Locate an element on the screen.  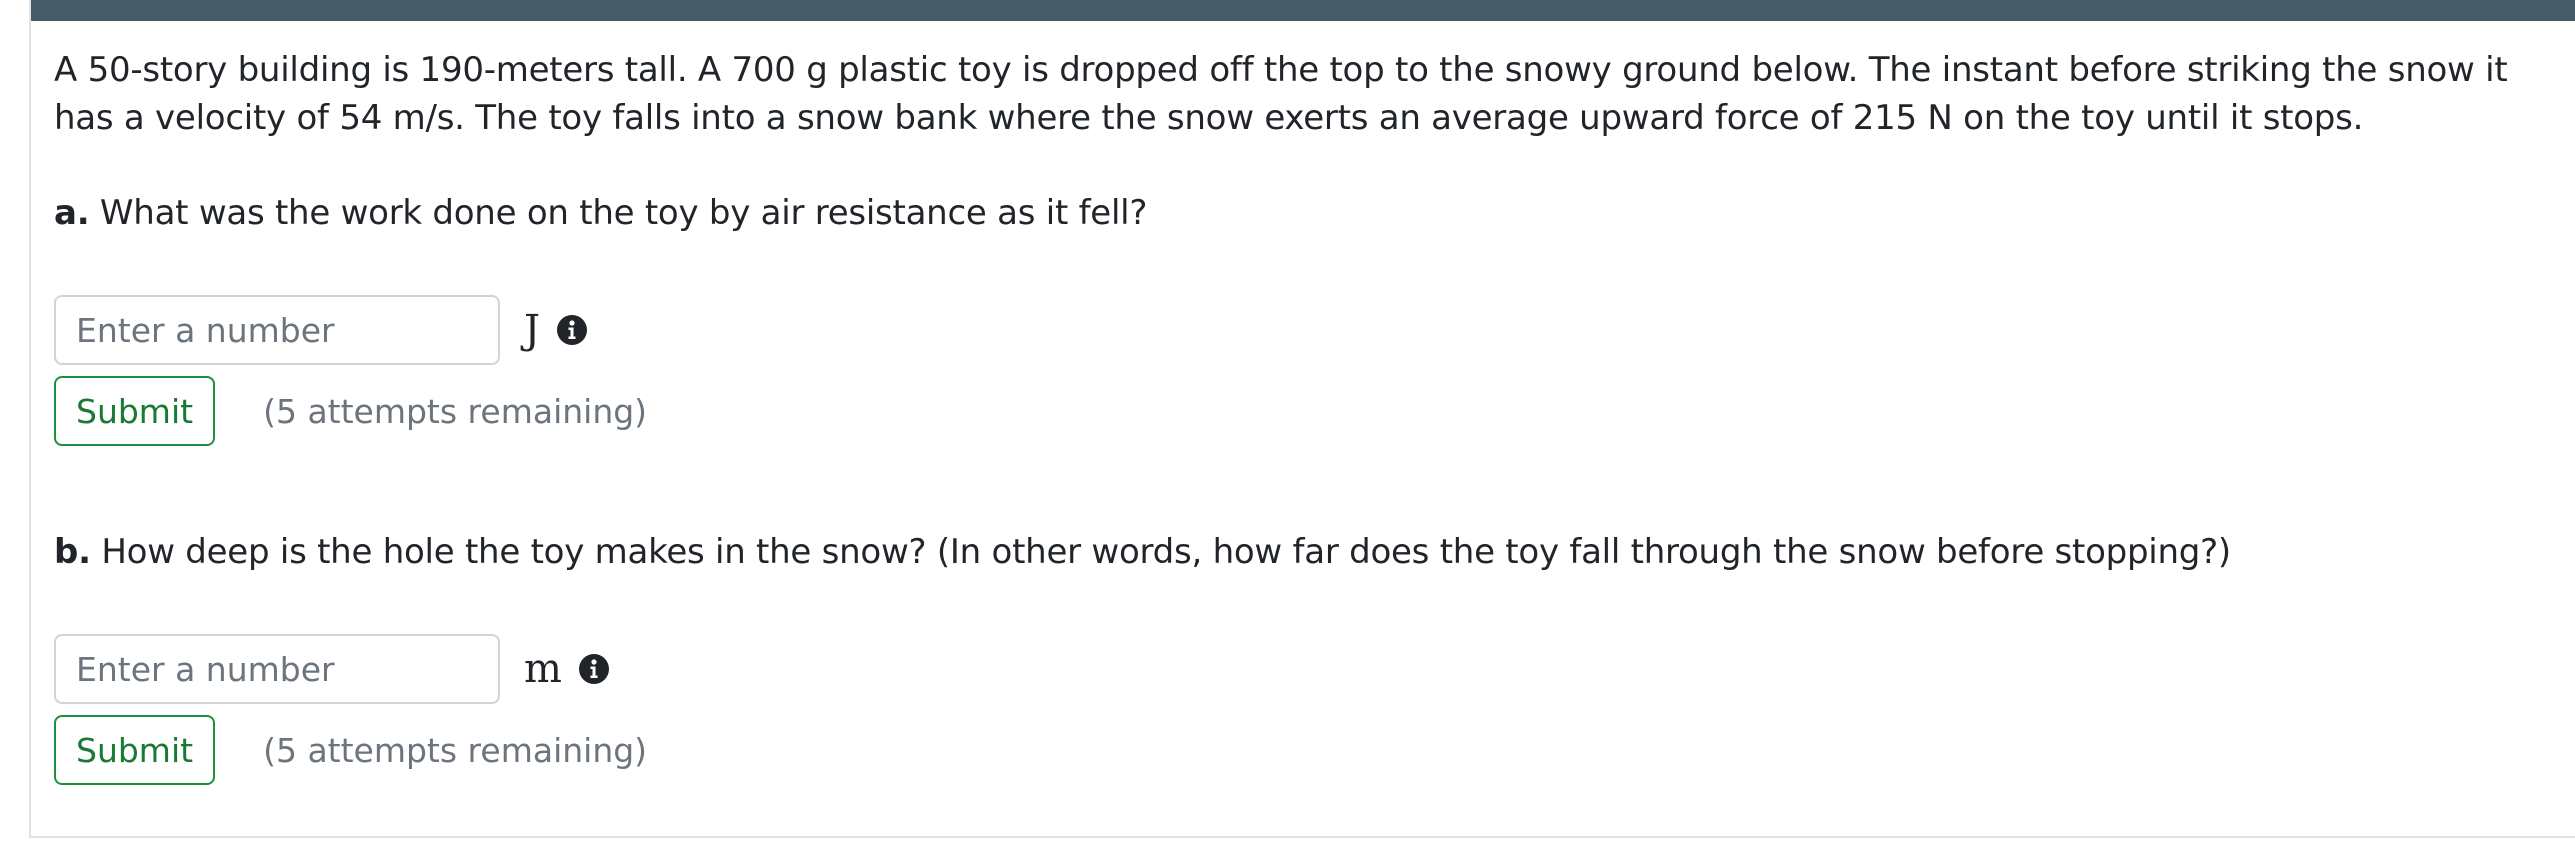
part-b-submit-button: Submit is located at coordinates (135, 750).